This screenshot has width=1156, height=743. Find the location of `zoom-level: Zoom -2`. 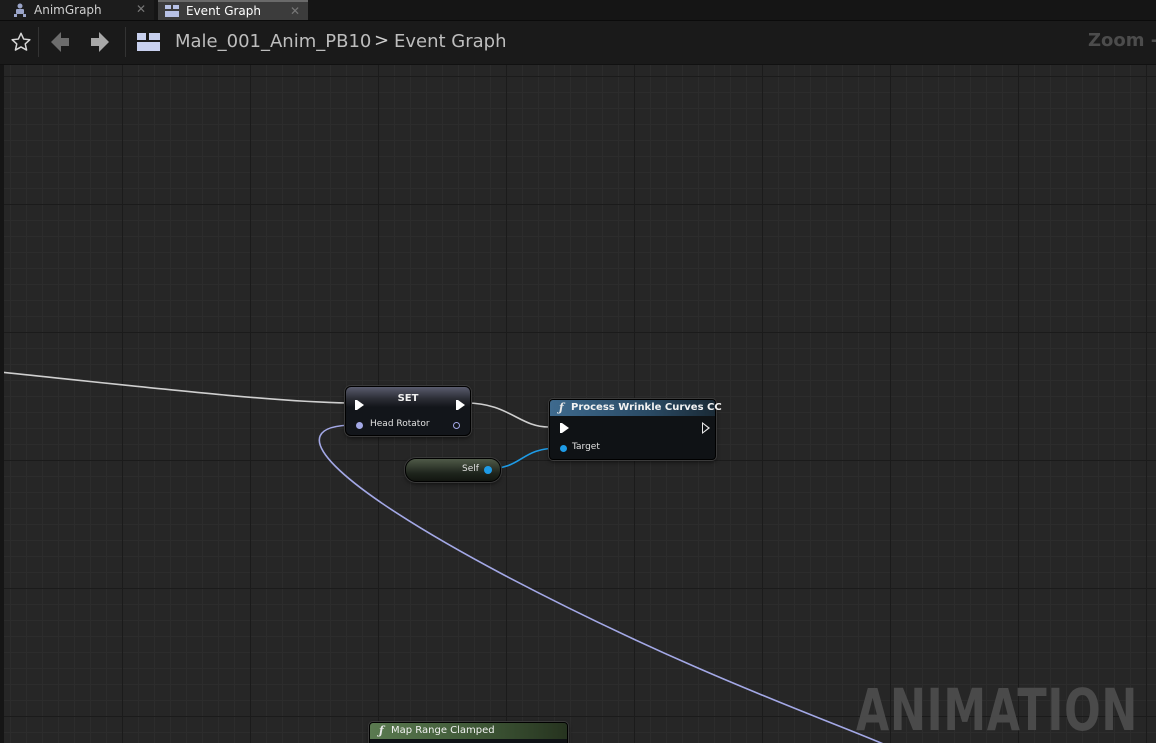

zoom-level: Zoom -2 is located at coordinates (1122, 40).